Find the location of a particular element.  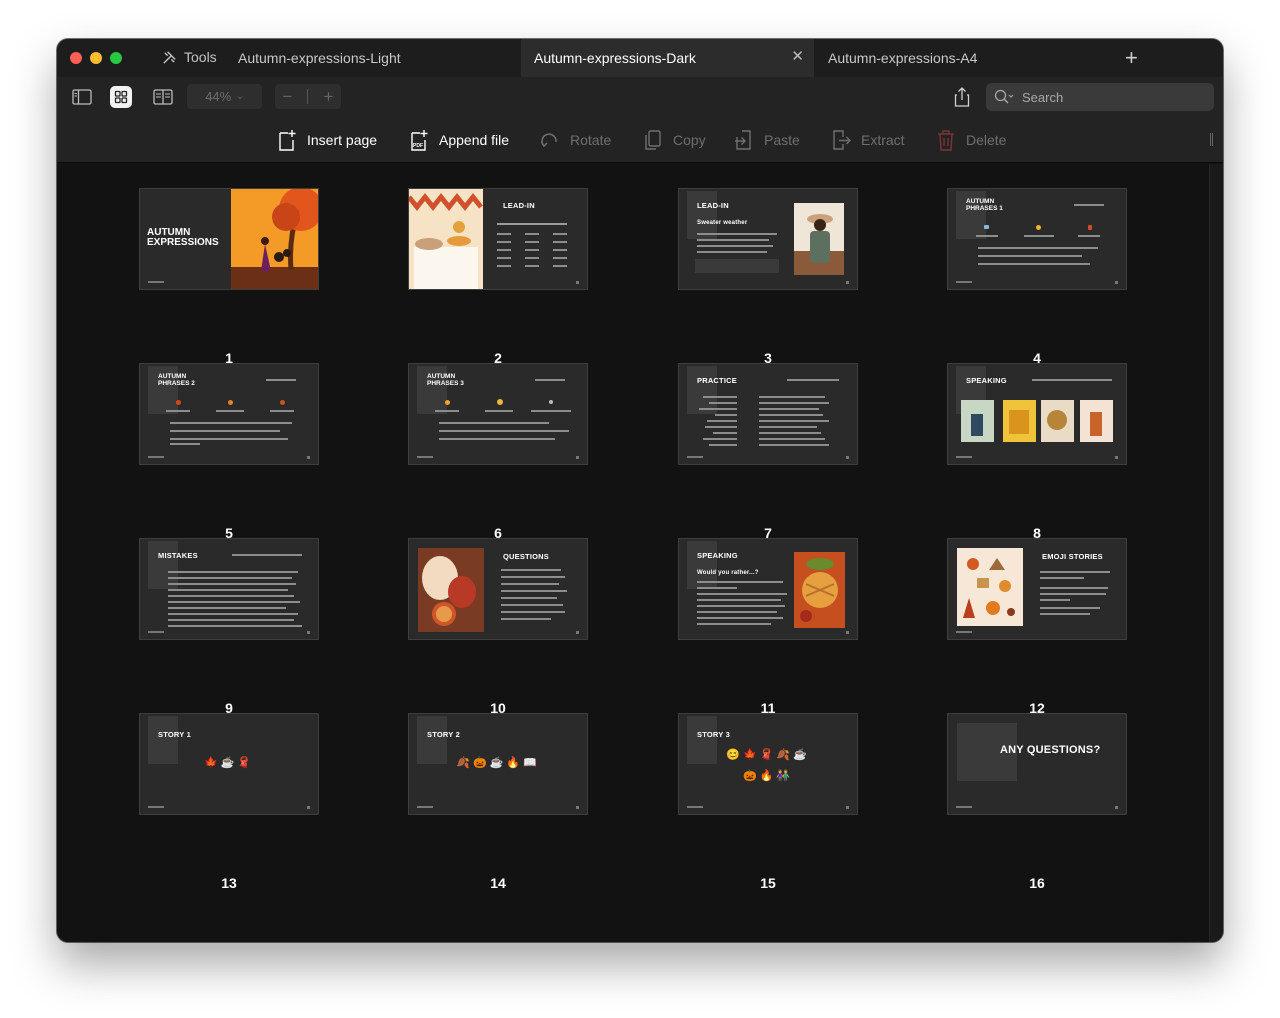

zoom-out-button: − is located at coordinates (288, 97).